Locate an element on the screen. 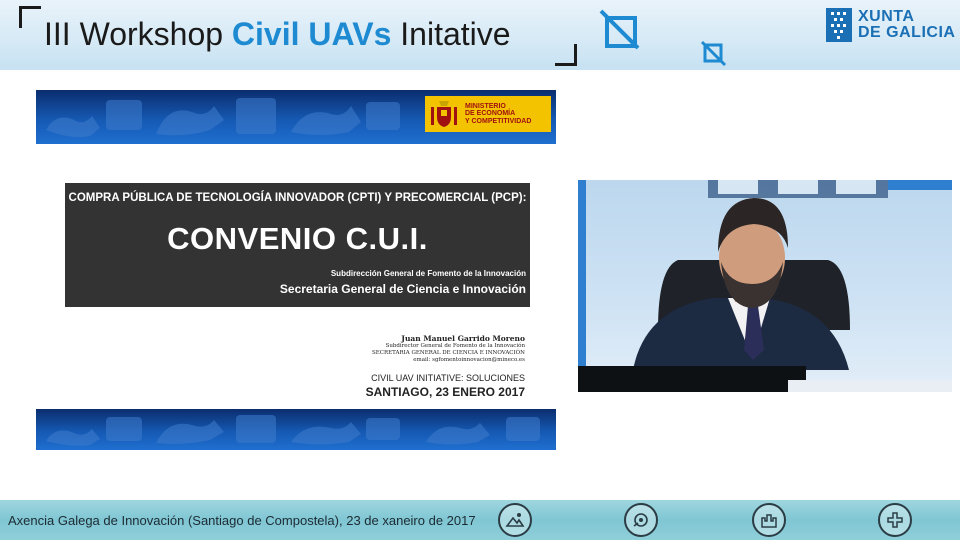  workshop-title: III Workshop Civil UAVs Initative is located at coordinates (277, 34).